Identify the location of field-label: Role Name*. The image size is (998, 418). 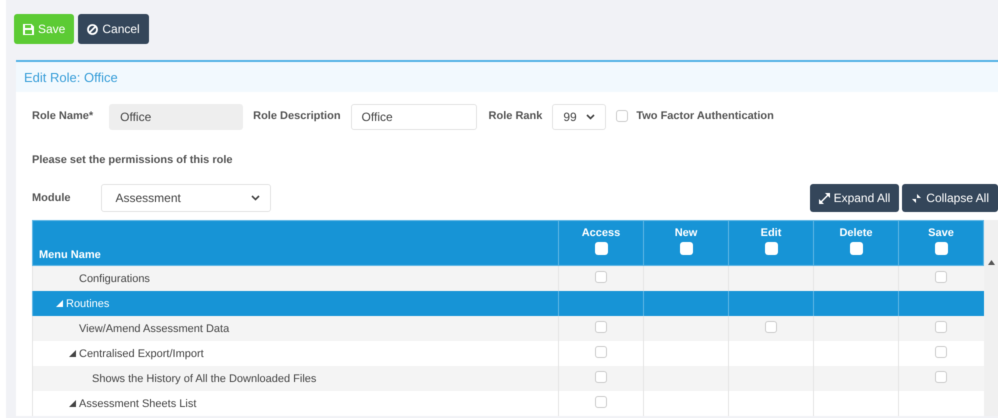
(63, 116).